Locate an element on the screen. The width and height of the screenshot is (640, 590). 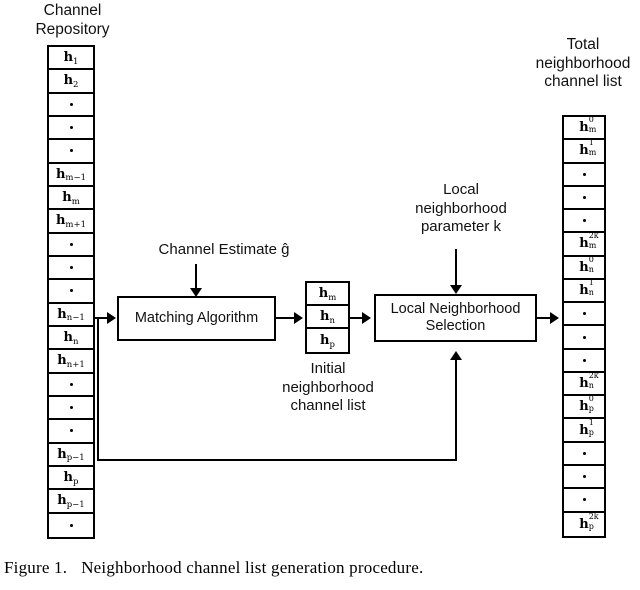
vector-subscript: n−1 is located at coordinates (75, 318).